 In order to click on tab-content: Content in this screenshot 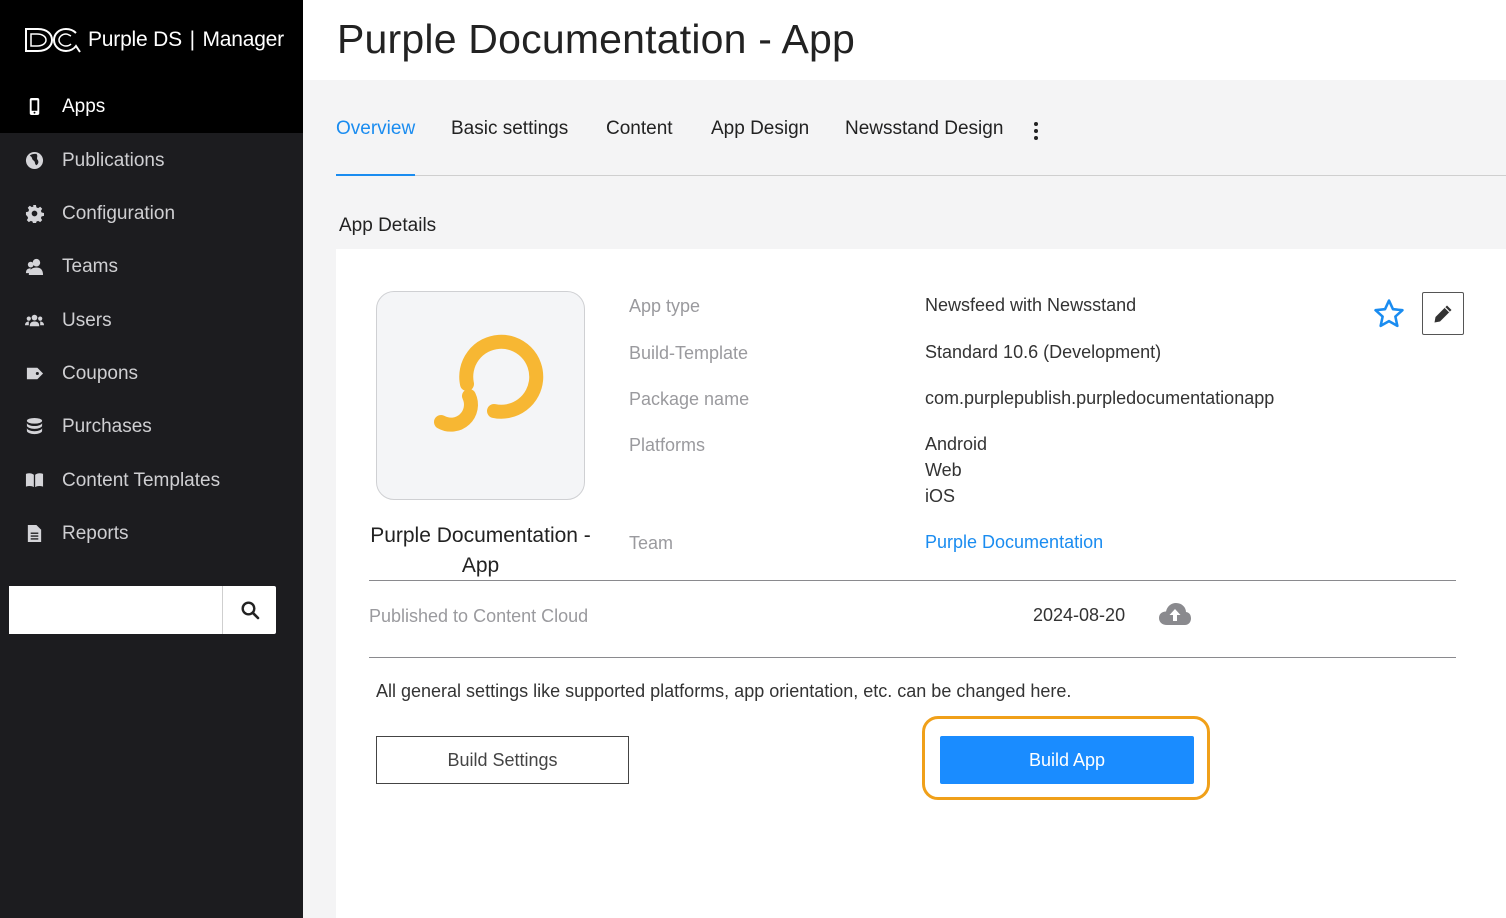, I will do `click(639, 147)`.